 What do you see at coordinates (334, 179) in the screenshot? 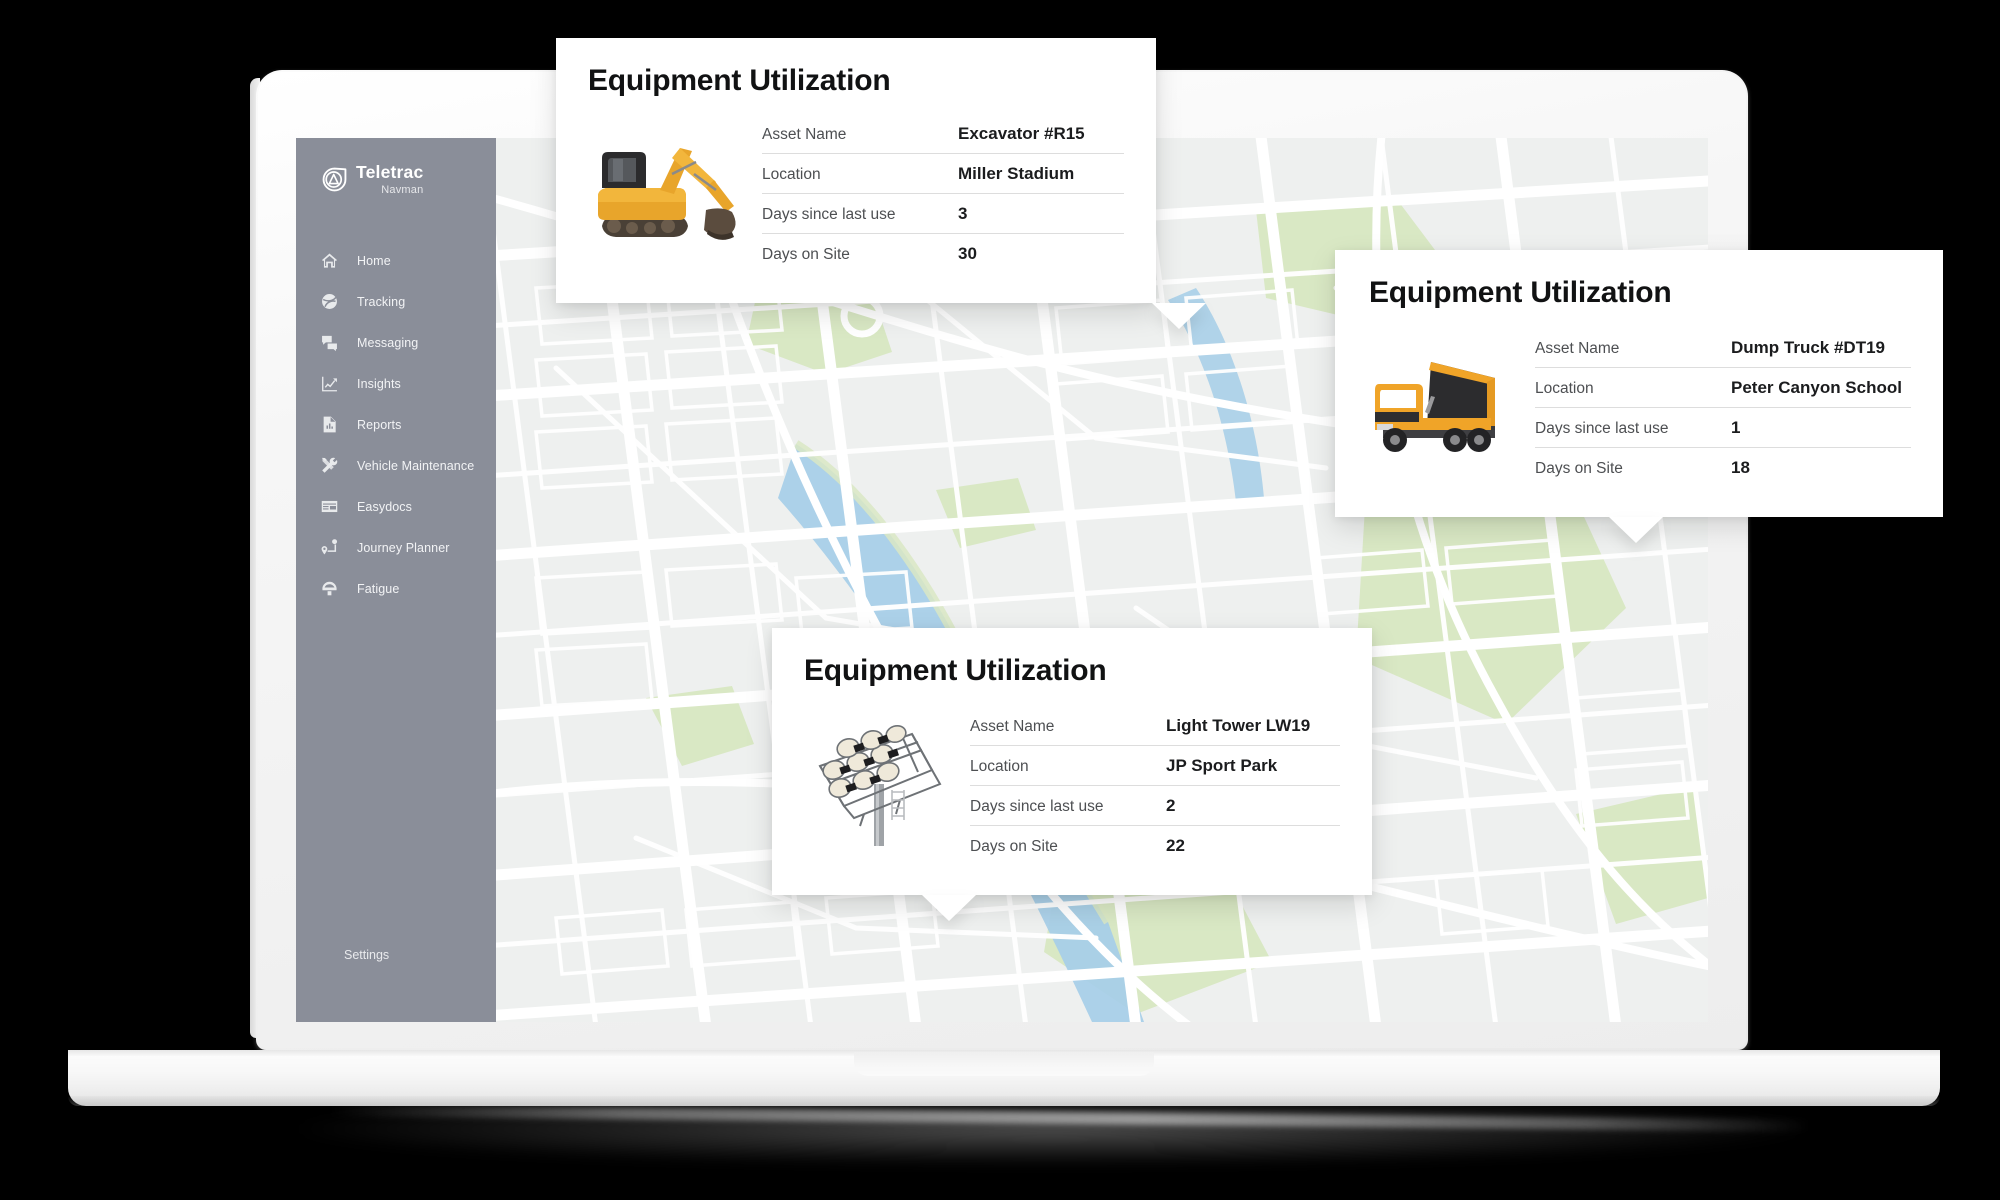
I see `teletrac-shield-icon` at bounding box center [334, 179].